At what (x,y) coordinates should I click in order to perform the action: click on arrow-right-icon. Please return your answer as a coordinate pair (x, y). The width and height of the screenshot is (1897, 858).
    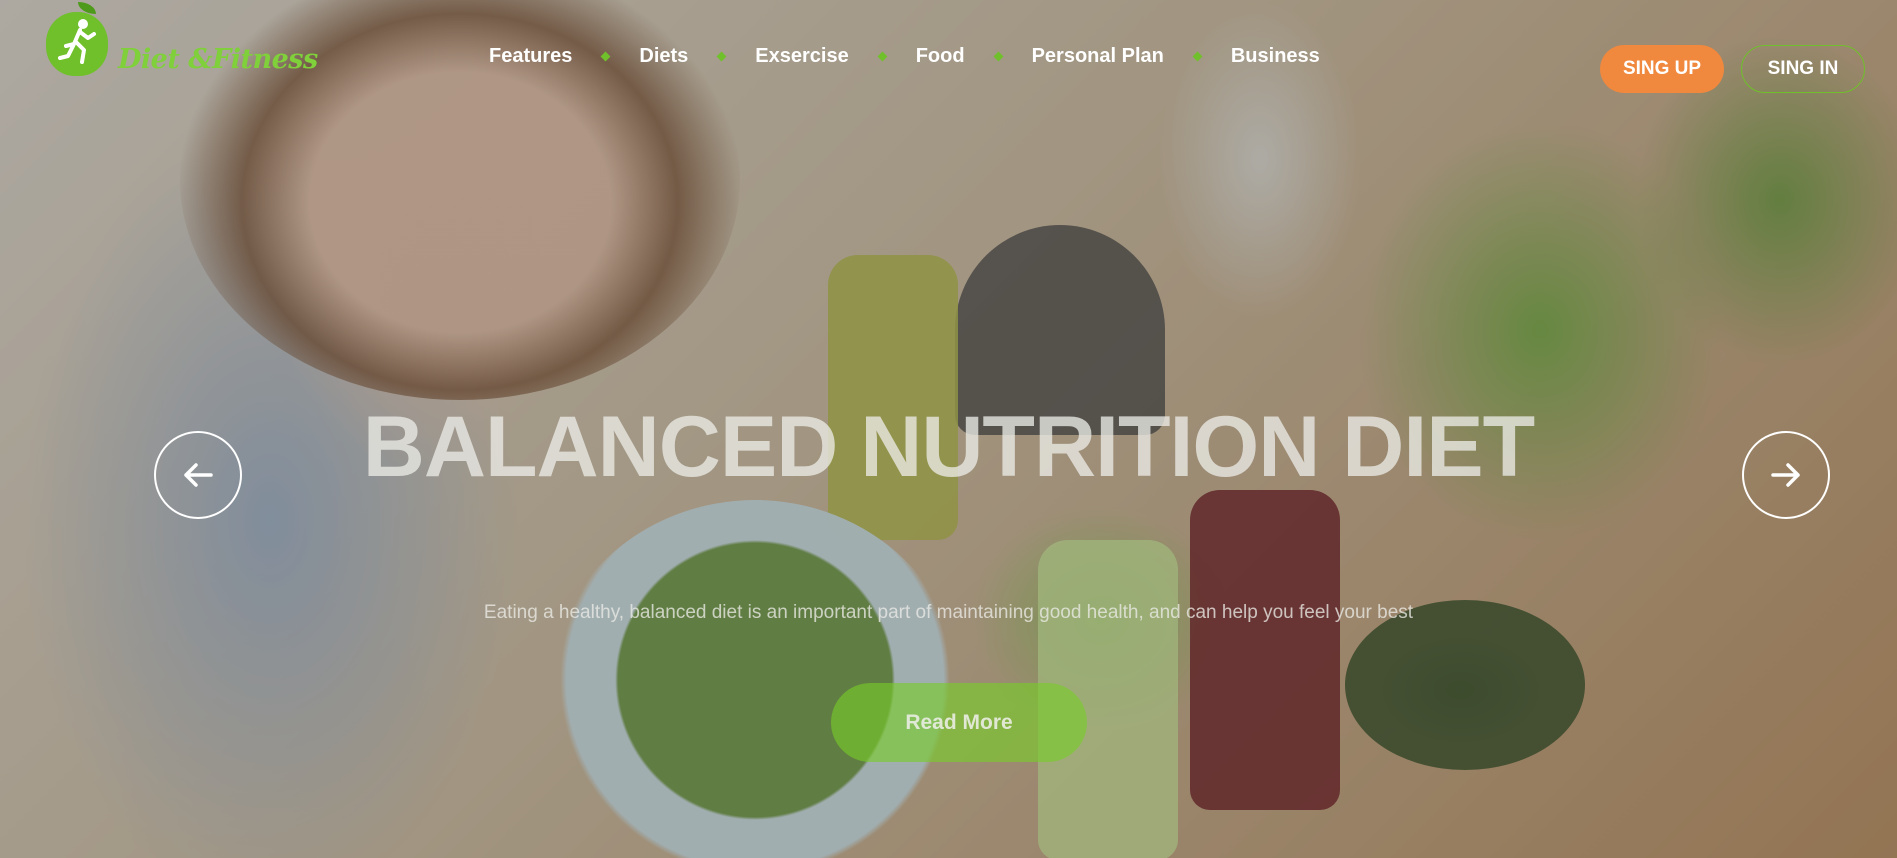
    Looking at the image, I should click on (1785, 475).